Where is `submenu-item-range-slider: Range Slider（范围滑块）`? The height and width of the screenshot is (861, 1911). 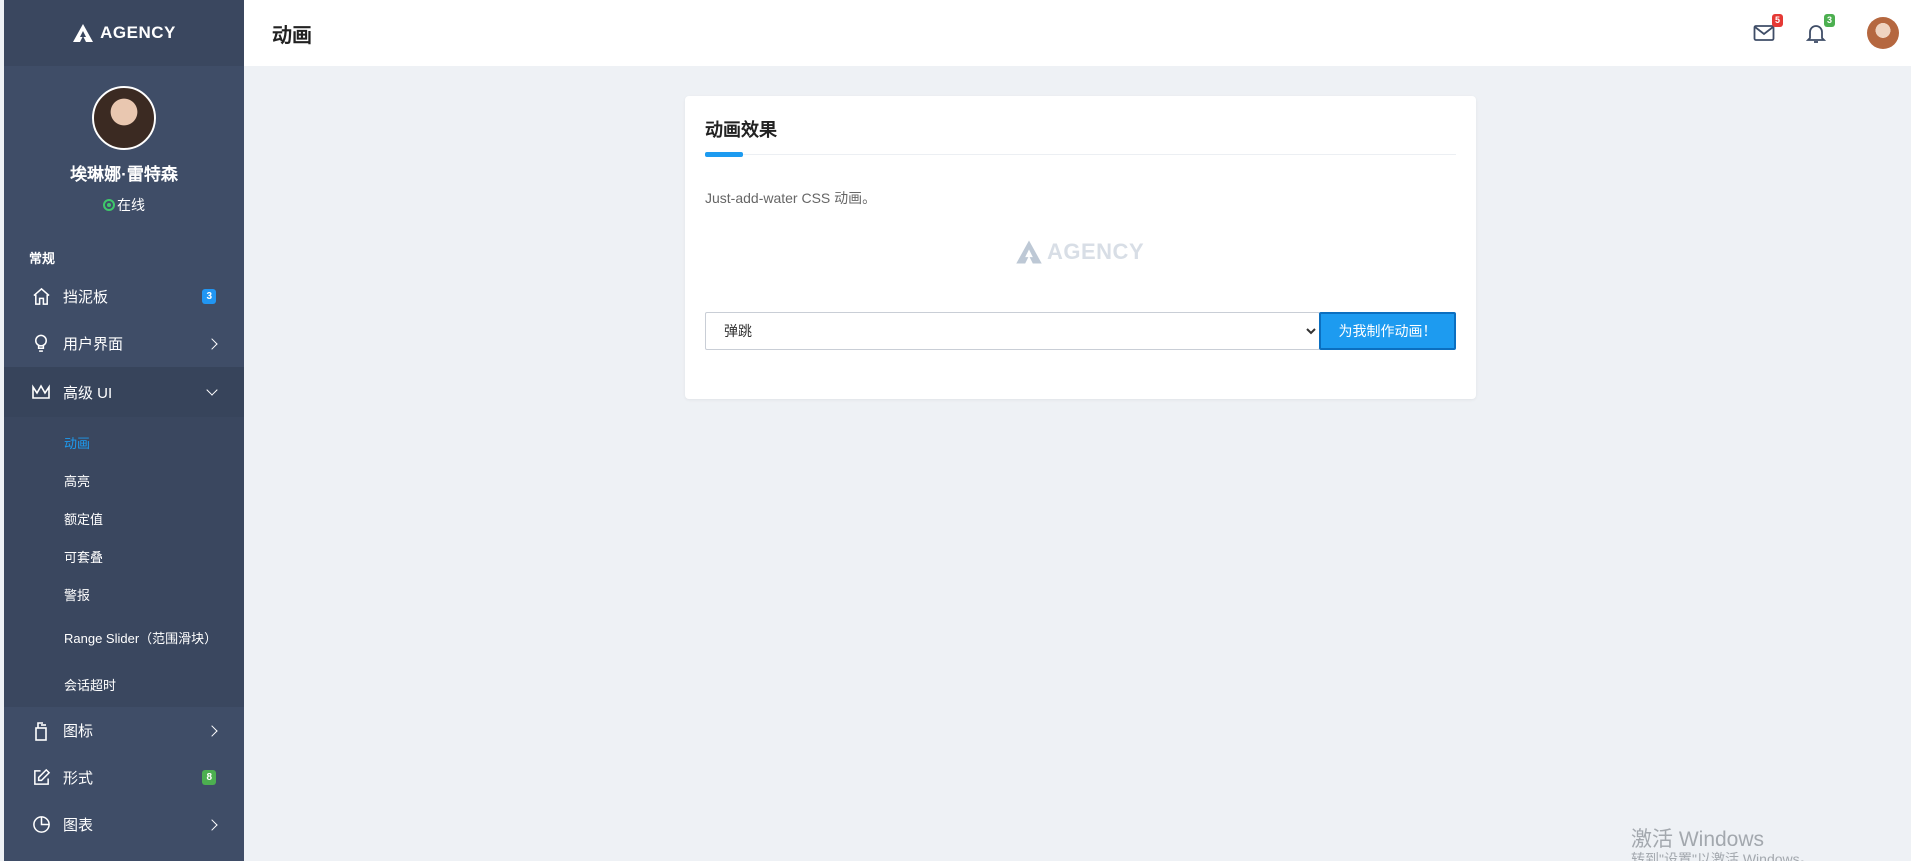 submenu-item-range-slider: Range Slider（范围滑块） is located at coordinates (124, 639).